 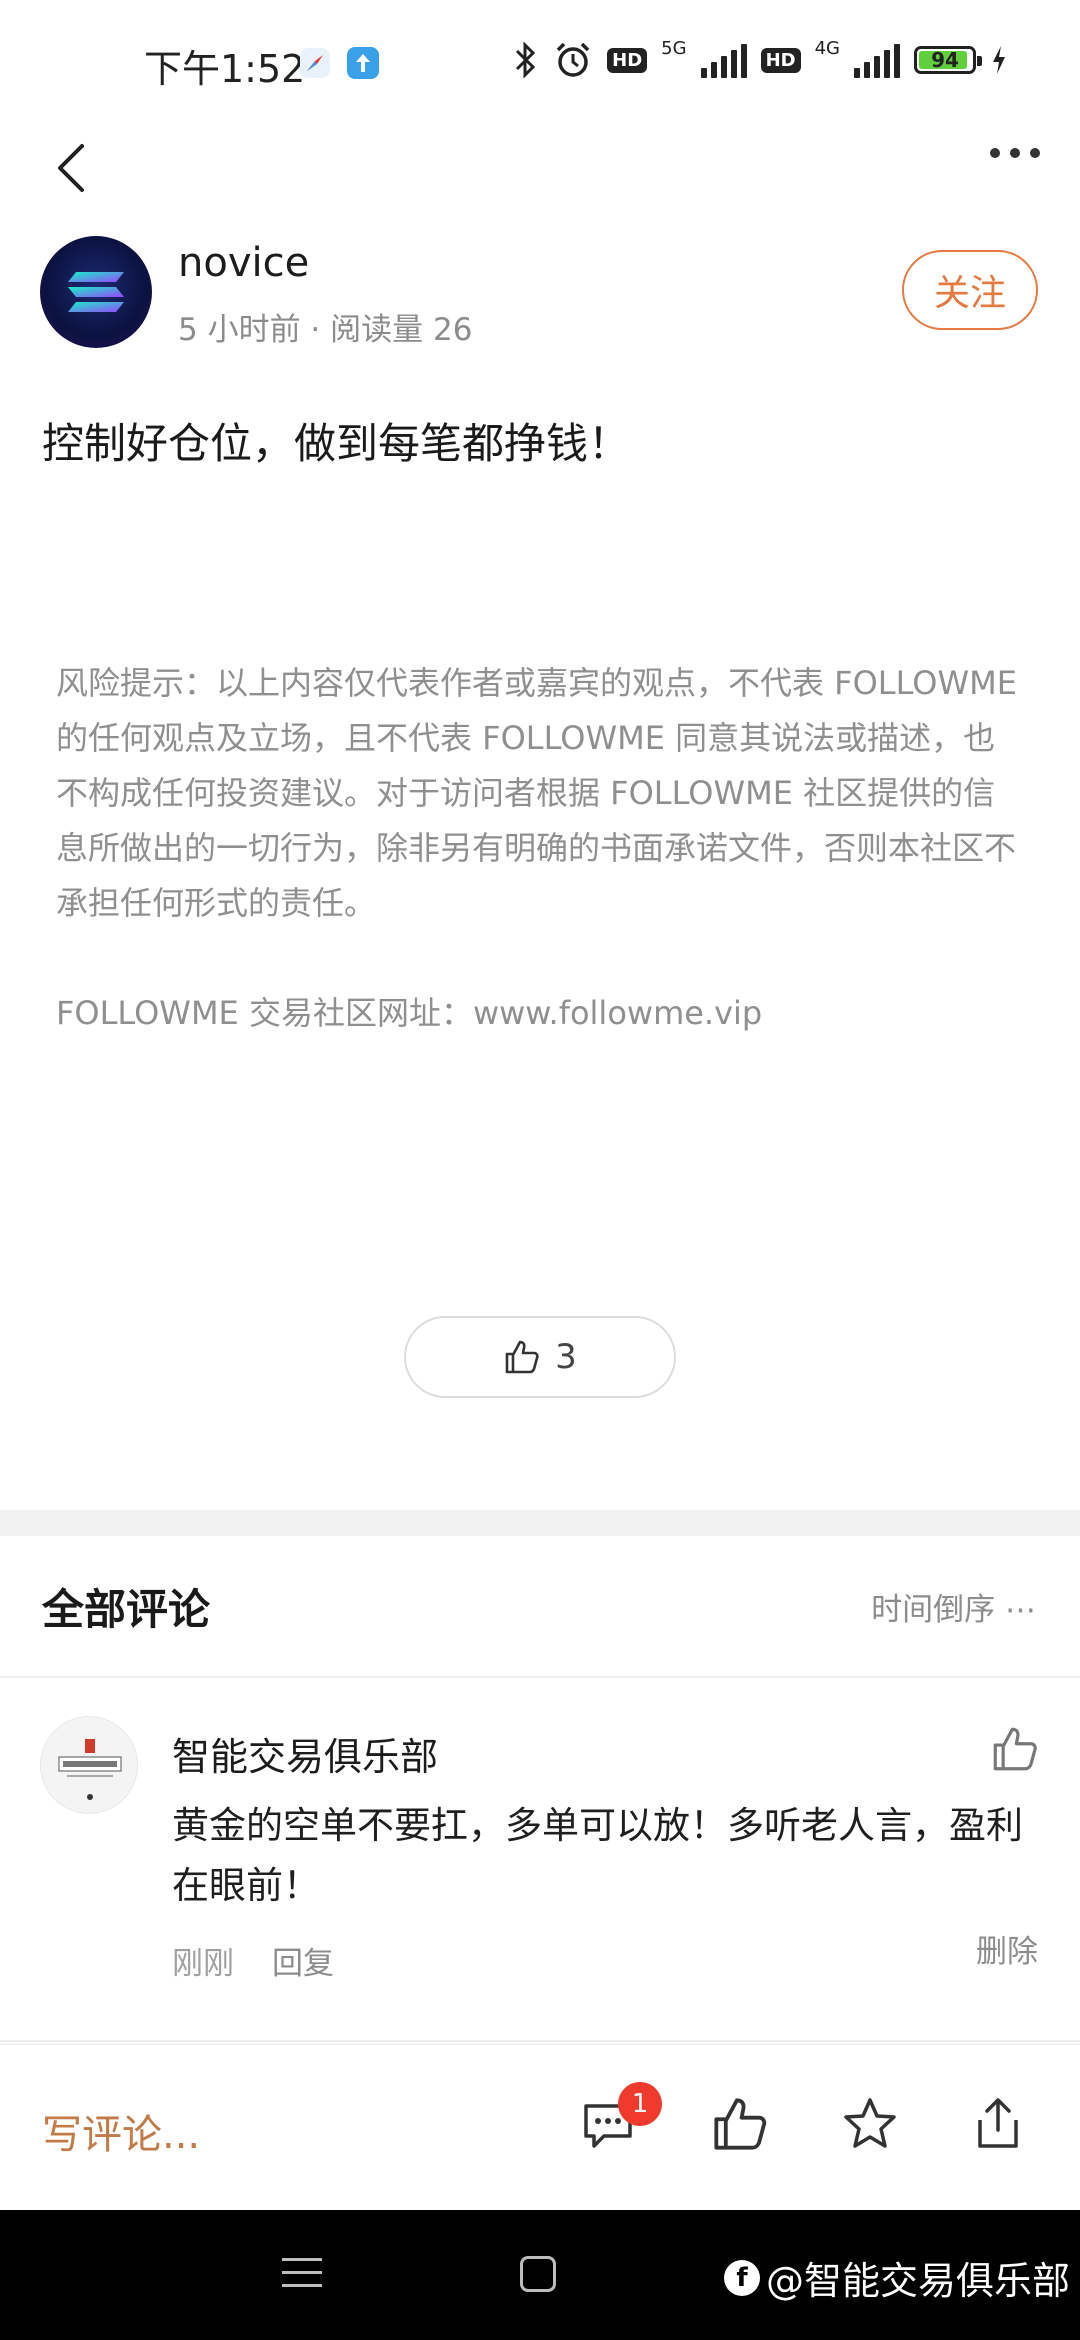 What do you see at coordinates (409, 1013) in the screenshot?
I see `site-url: FOLLOWME 交易社区网址：www.followme.vip` at bounding box center [409, 1013].